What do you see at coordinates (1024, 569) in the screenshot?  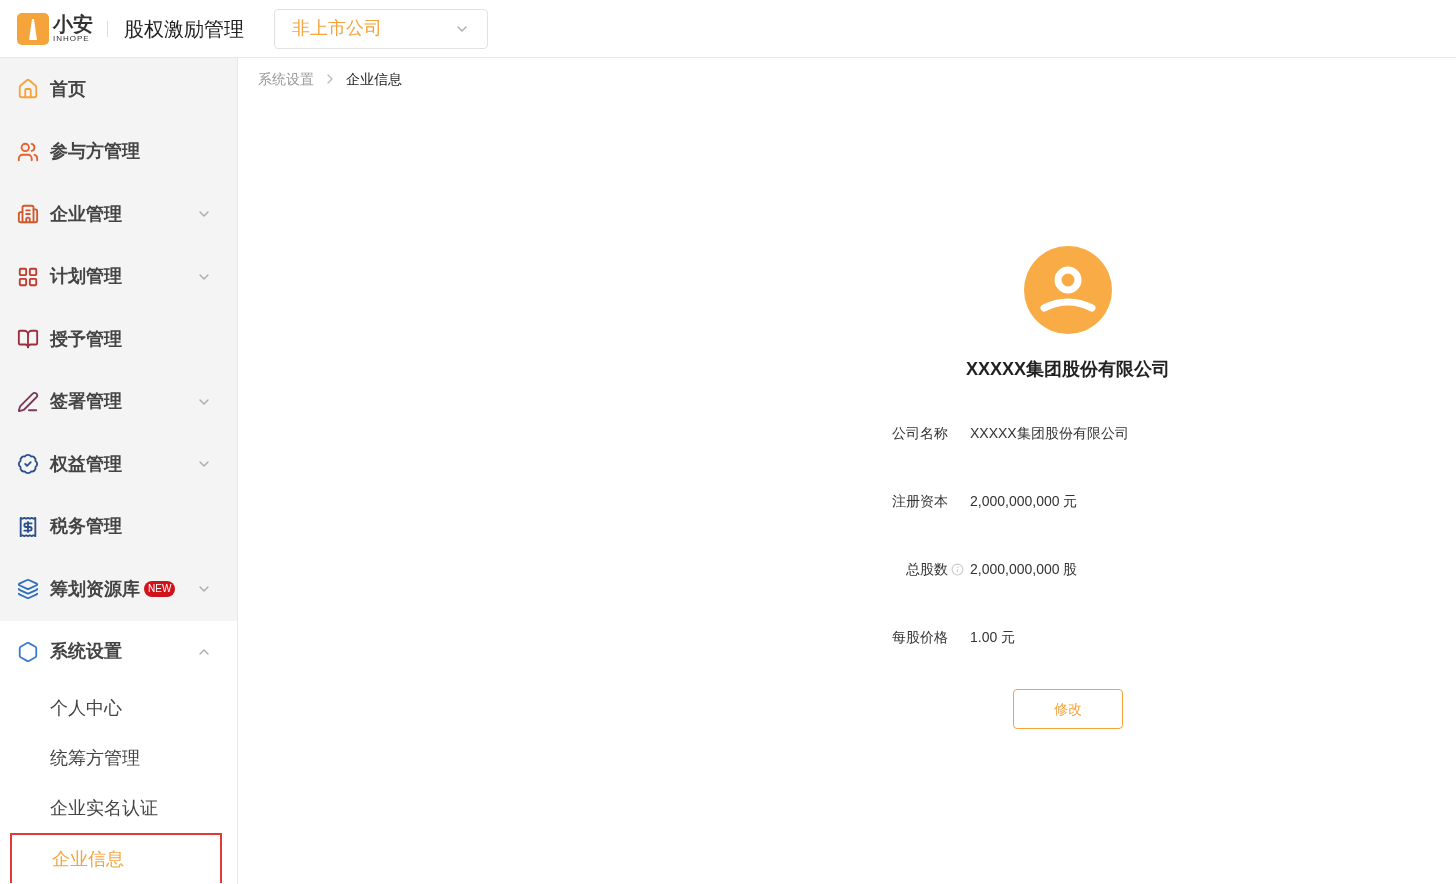 I see `field-value: 2,000,000,000 股` at bounding box center [1024, 569].